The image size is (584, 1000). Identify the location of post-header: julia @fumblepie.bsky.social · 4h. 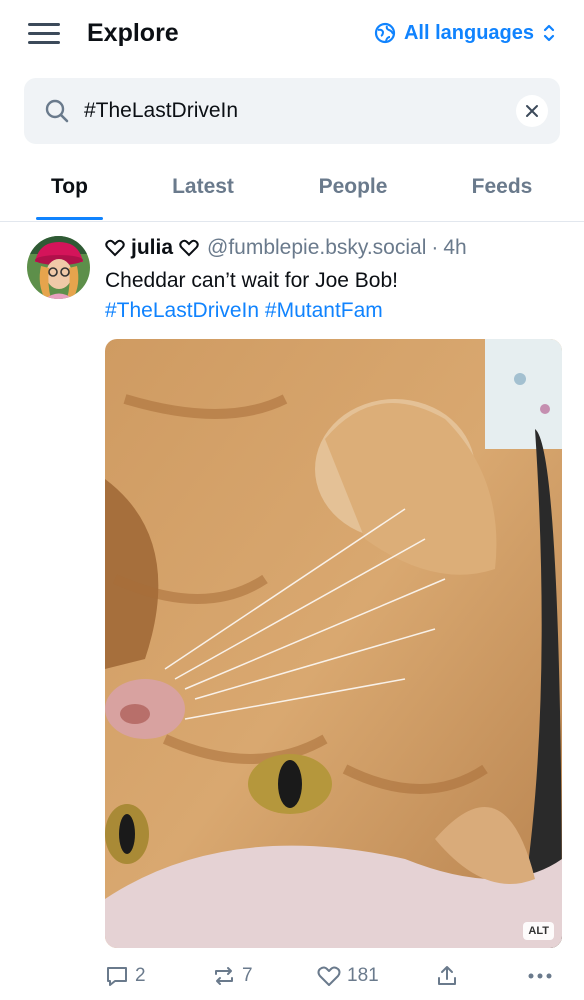
(286, 248).